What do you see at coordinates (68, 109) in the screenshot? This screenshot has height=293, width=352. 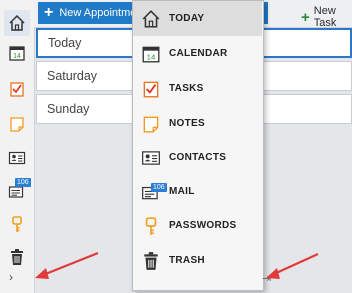 I see `day-label: Sunday` at bounding box center [68, 109].